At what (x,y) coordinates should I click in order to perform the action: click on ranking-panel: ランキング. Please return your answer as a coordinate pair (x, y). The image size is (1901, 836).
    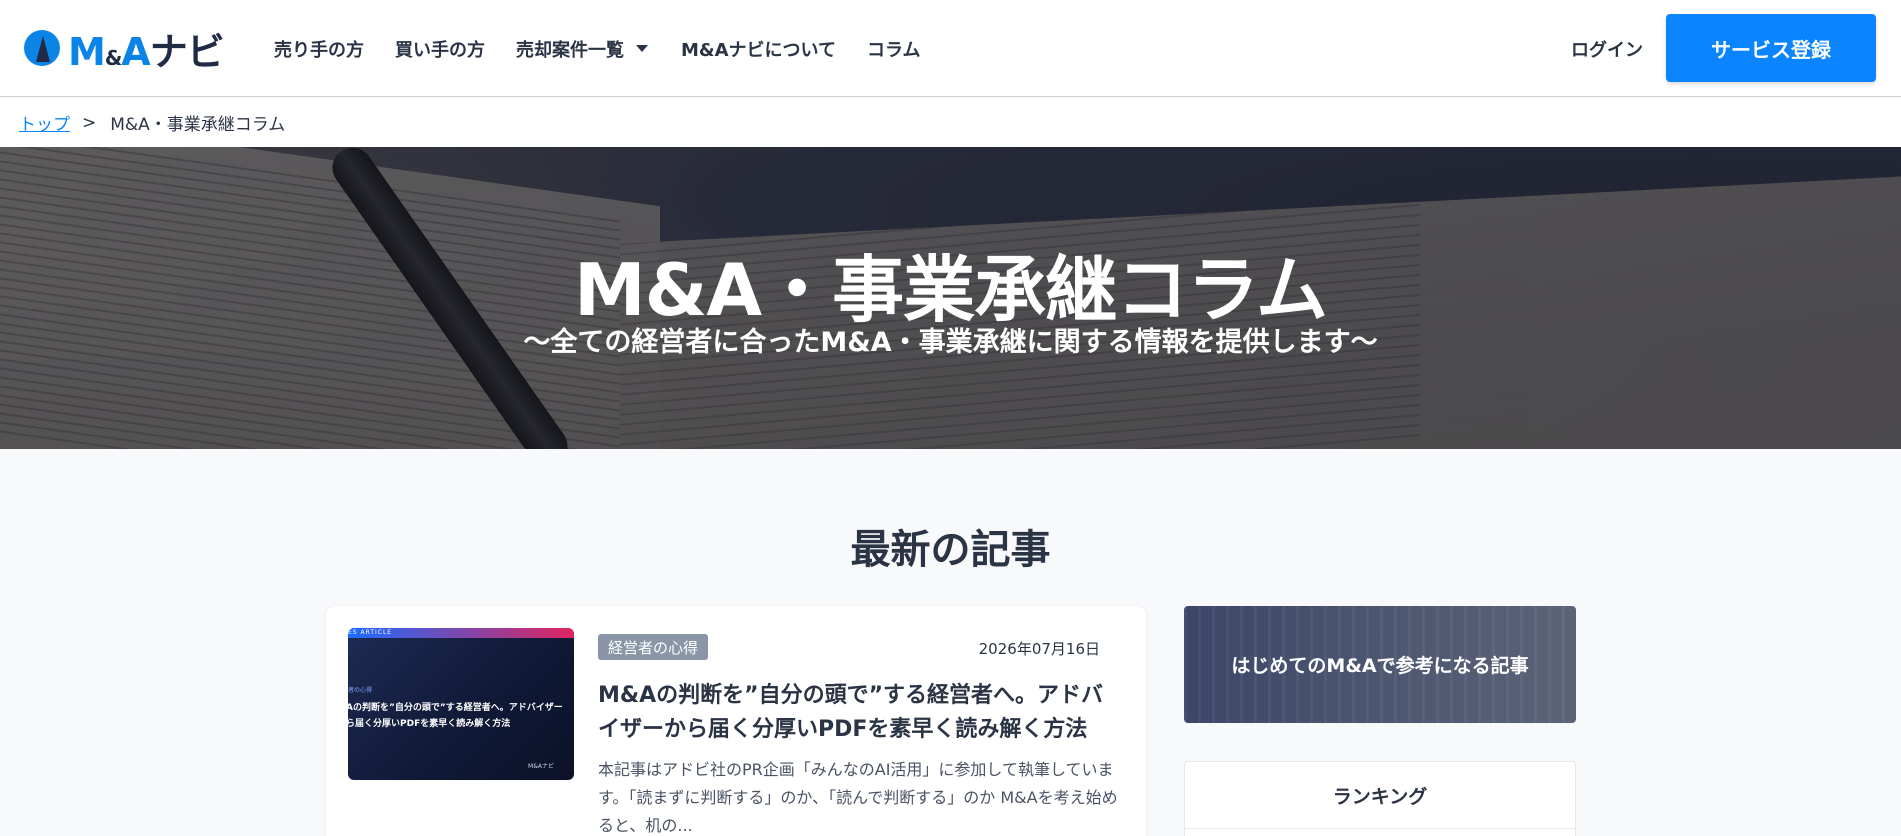
    Looking at the image, I should click on (1380, 798).